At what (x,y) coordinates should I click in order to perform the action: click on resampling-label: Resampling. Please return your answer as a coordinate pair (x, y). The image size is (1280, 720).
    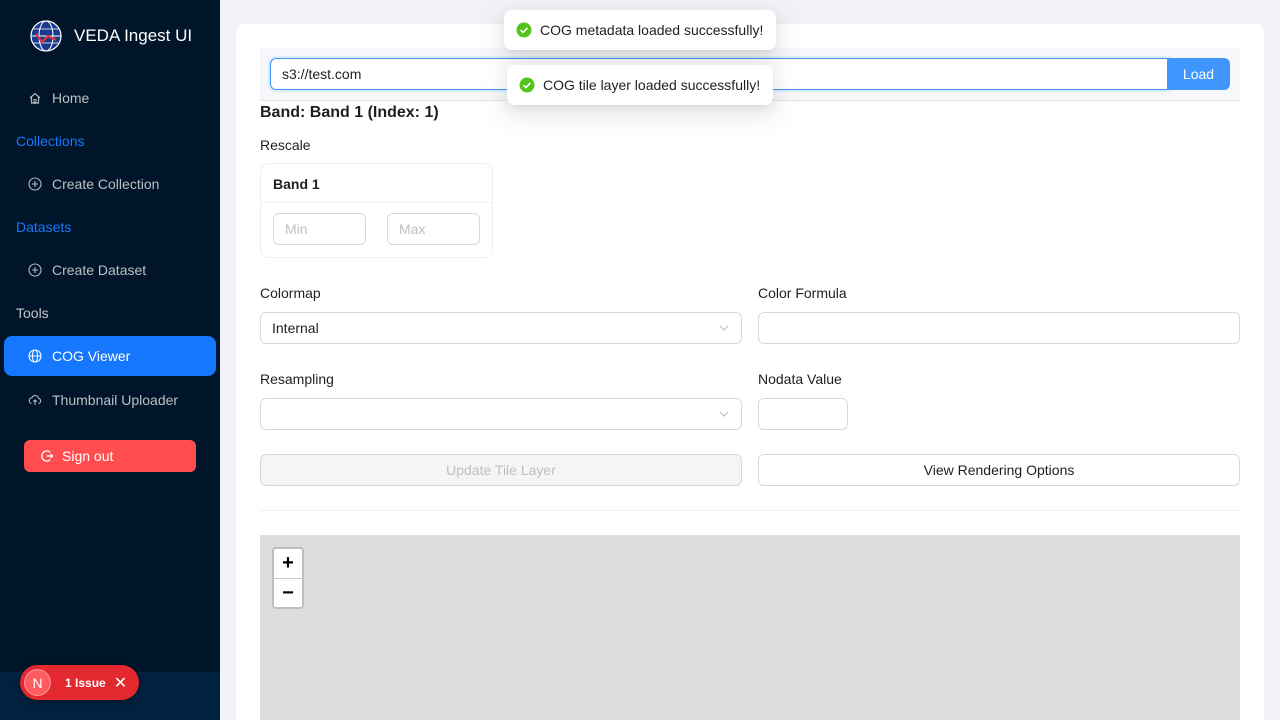
    Looking at the image, I should click on (297, 379).